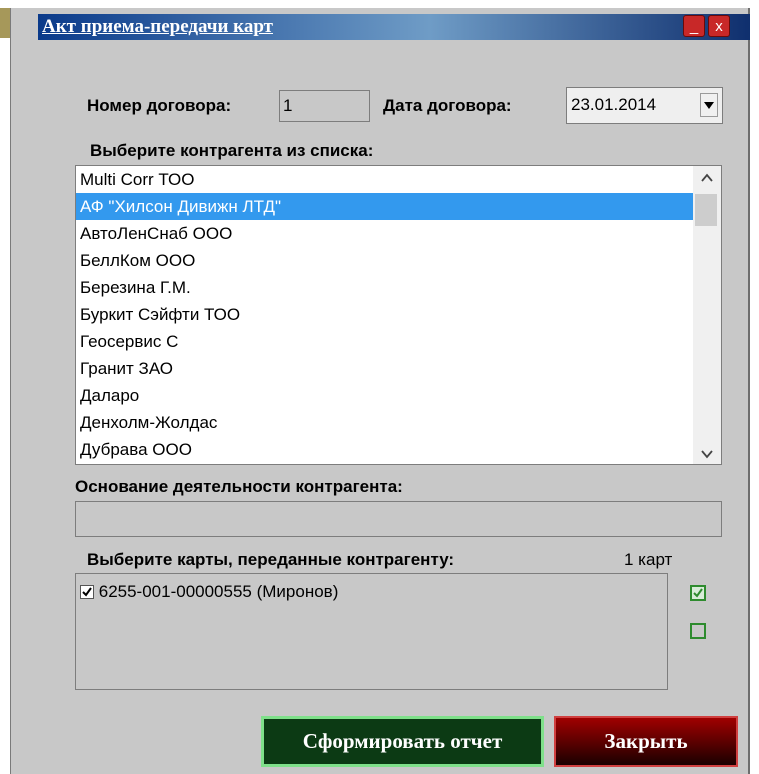 The image size is (759, 774). What do you see at coordinates (384, 368) in the screenshot?
I see `list-item: Гранит ЗАО` at bounding box center [384, 368].